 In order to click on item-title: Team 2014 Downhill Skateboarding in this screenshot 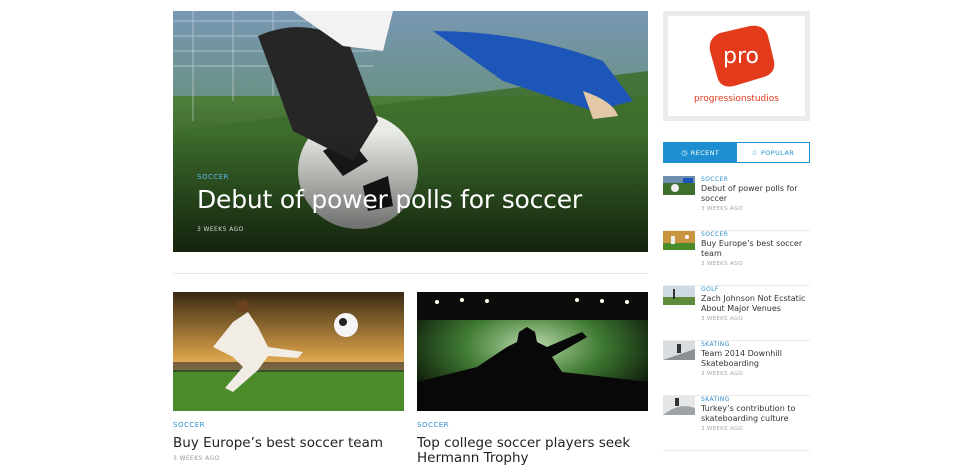, I will do `click(757, 359)`.